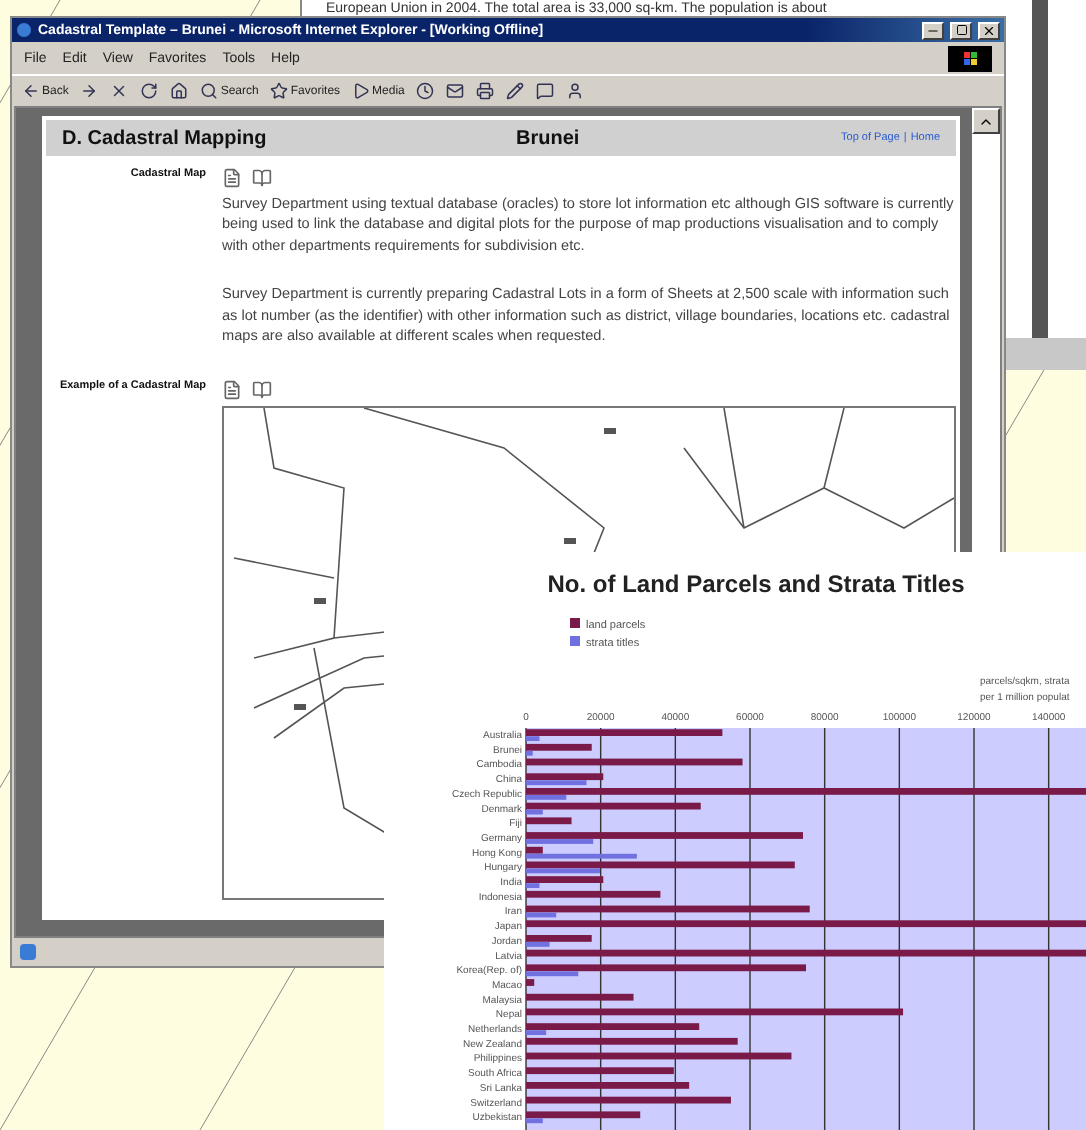  I want to click on printer-icon, so click(485, 91).